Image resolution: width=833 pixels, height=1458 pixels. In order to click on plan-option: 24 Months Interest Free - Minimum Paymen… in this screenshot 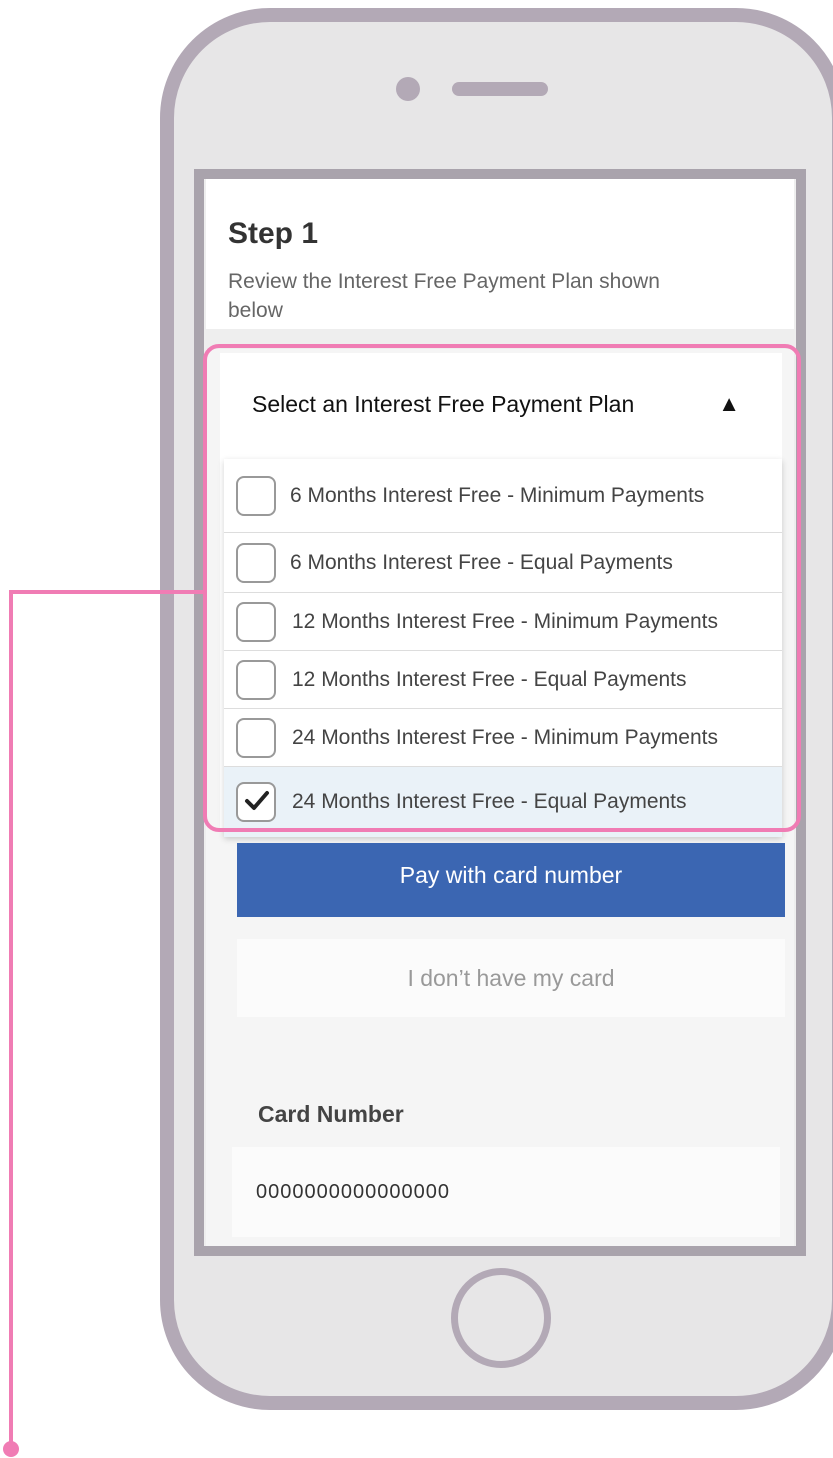, I will do `click(503, 738)`.